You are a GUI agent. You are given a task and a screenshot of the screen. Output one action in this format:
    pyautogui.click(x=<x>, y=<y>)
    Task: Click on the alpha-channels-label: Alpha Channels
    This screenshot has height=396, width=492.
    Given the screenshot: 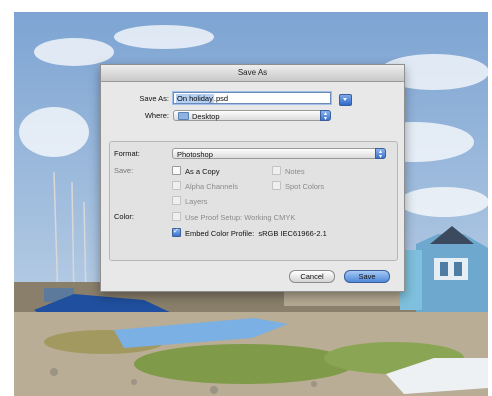 What is the action you would take?
    pyautogui.click(x=211, y=186)
    